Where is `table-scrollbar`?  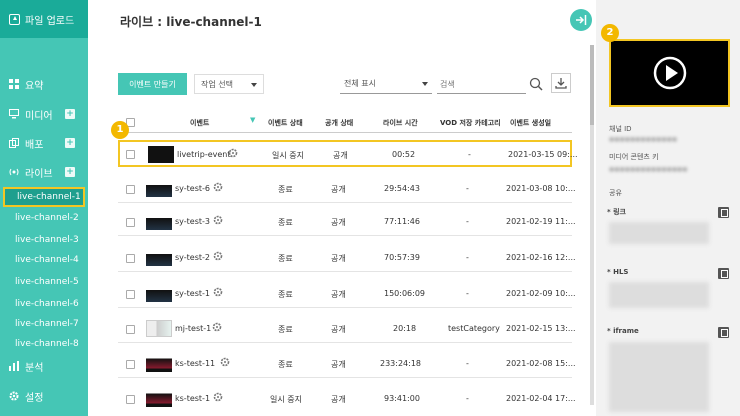
table-scrollbar is located at coordinates (592, 225).